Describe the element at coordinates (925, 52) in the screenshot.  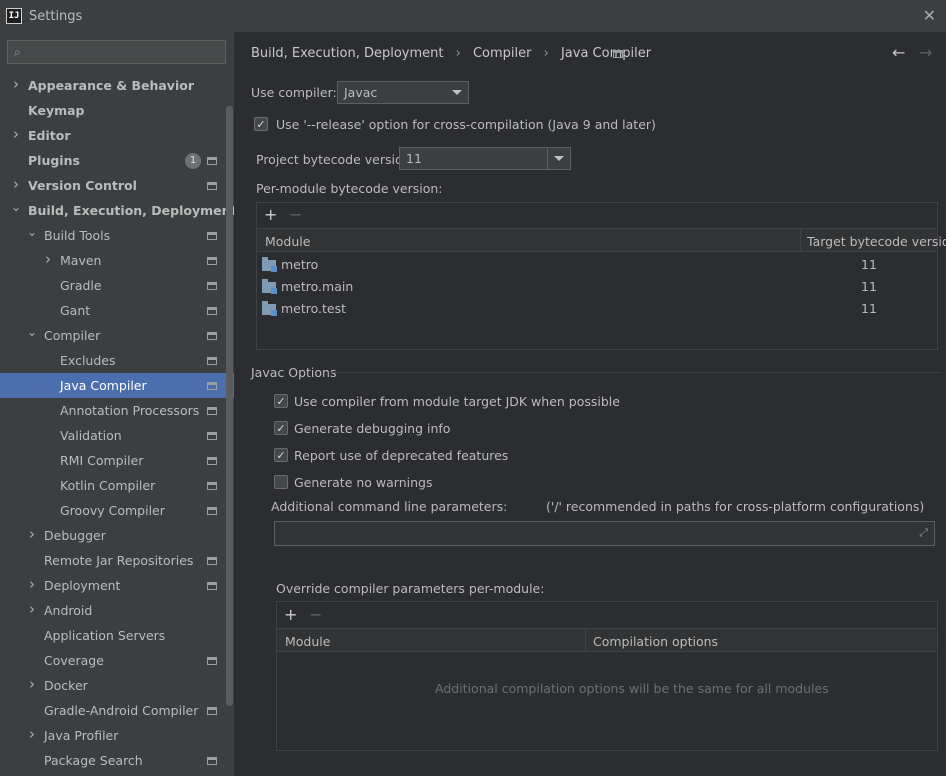
I see `forward-arrow-icon: →` at that location.